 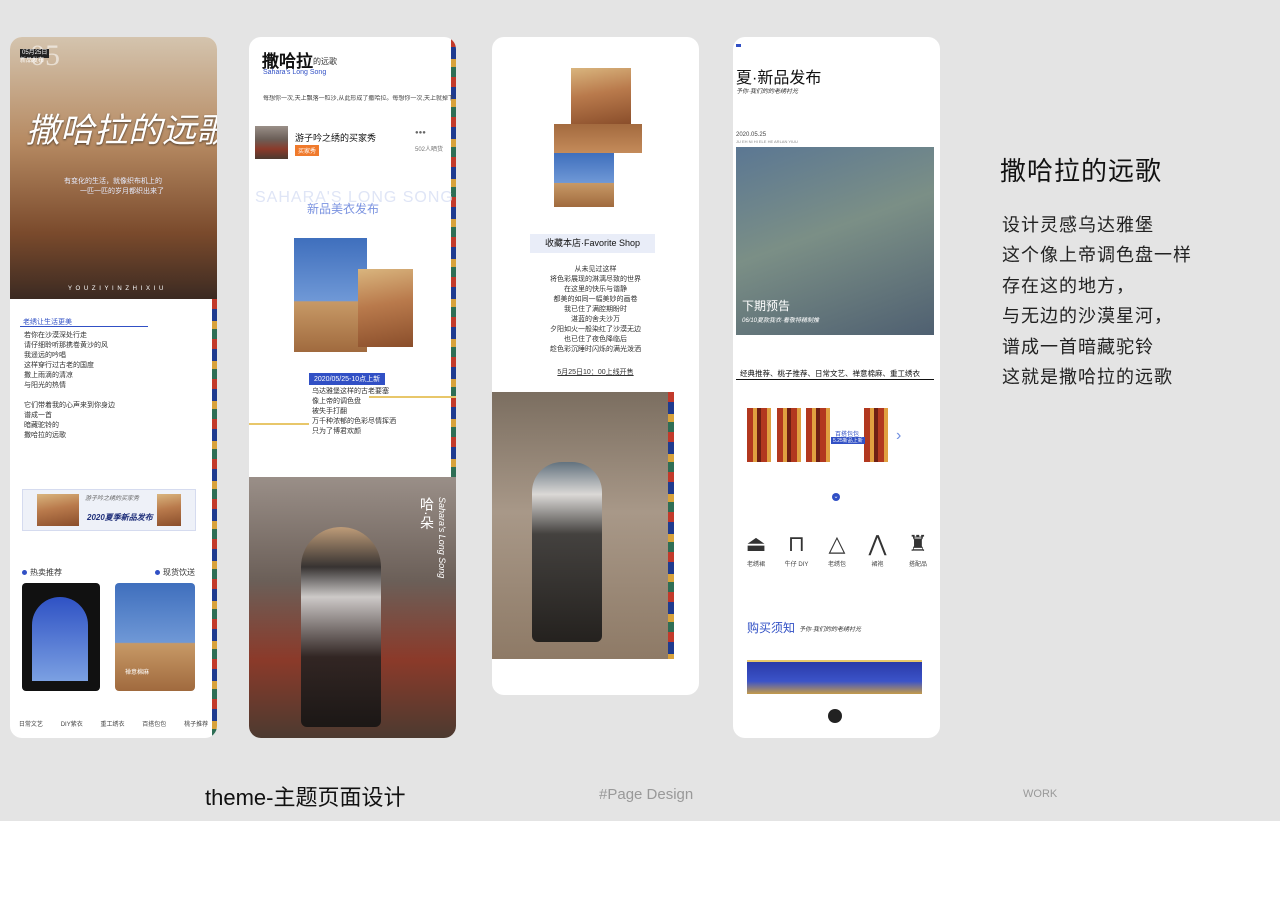 I want to click on poem-line: 乌达雅堡这样的古老要塞, so click(x=350, y=391).